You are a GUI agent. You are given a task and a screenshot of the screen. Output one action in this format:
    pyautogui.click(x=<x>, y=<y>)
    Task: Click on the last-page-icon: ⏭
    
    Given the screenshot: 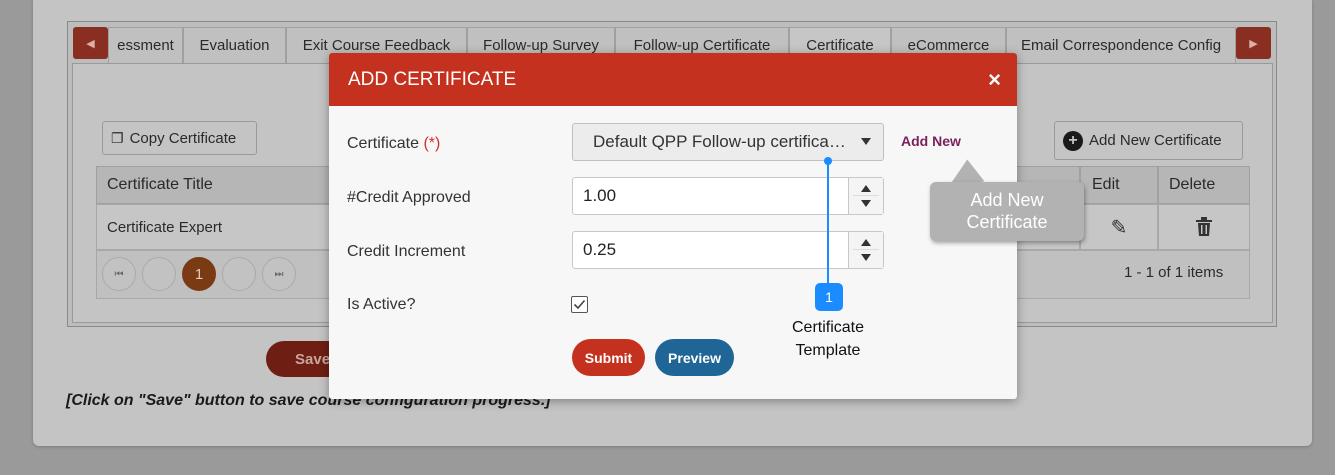 What is the action you would take?
    pyautogui.click(x=279, y=274)
    